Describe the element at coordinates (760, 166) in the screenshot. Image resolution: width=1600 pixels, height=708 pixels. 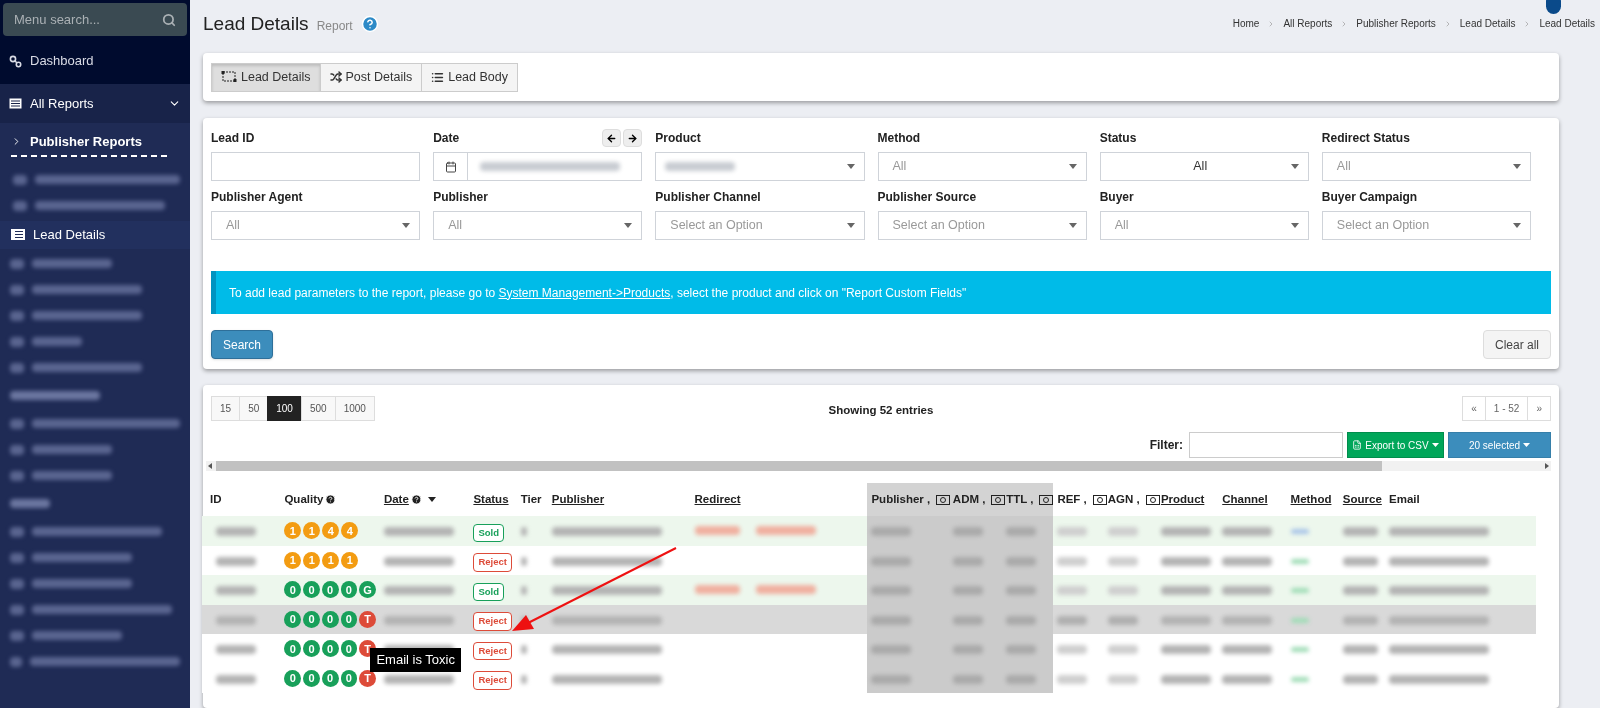
I see `select-field` at that location.